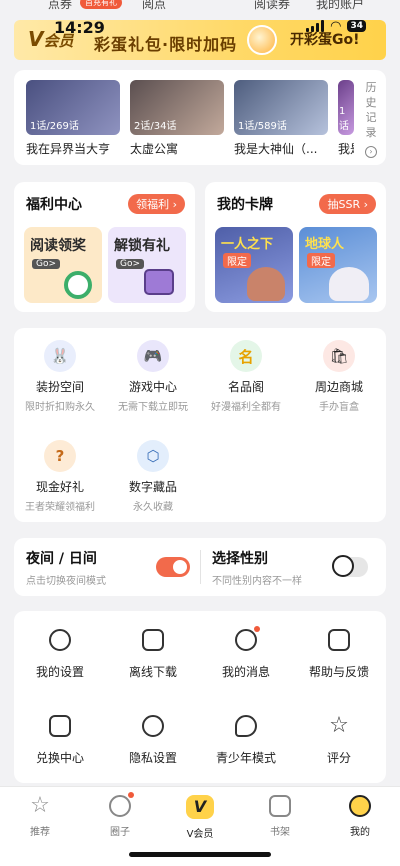 The height and width of the screenshot is (866, 400). Describe the element at coordinates (339, 725) in the screenshot. I see `star-rating-icon: ☆` at that location.